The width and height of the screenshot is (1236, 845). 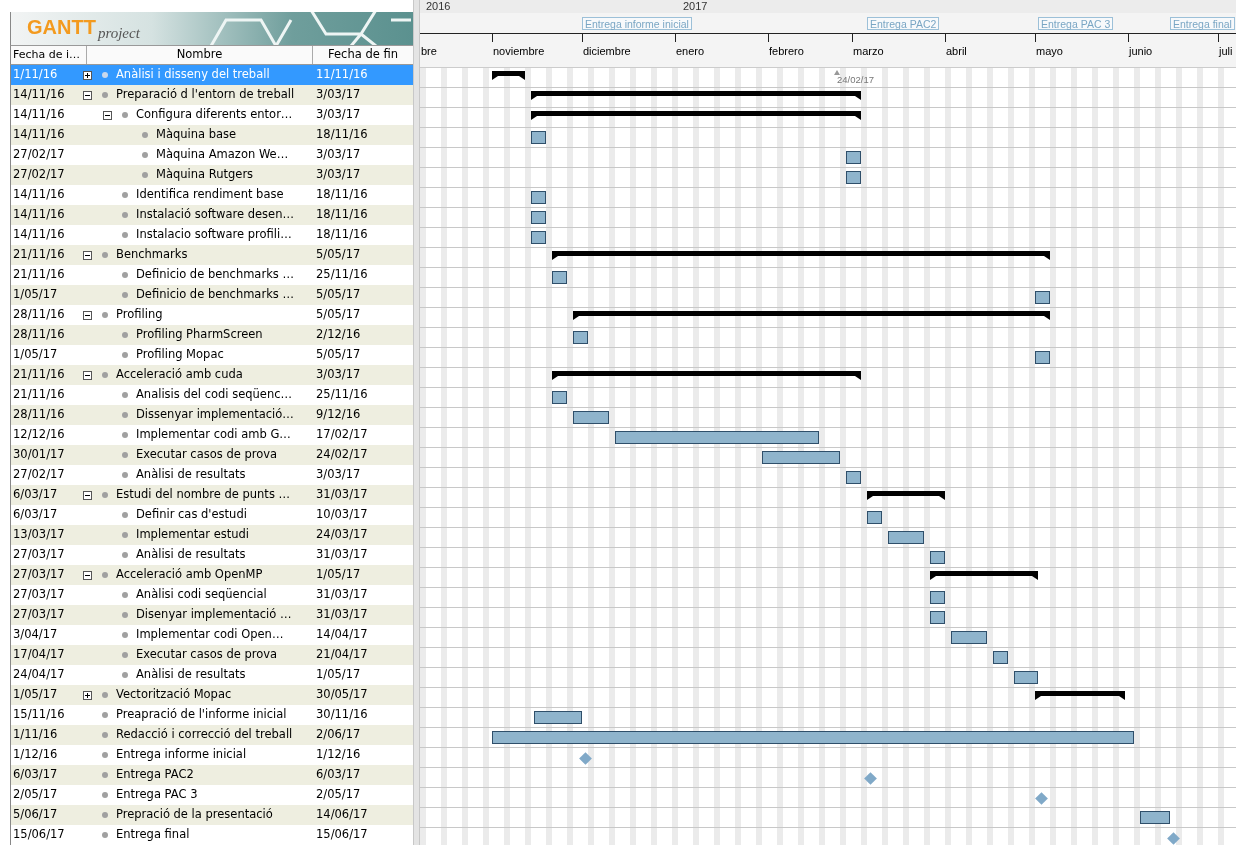 I want to click on end-date: 3/03/17, so click(x=338, y=475).